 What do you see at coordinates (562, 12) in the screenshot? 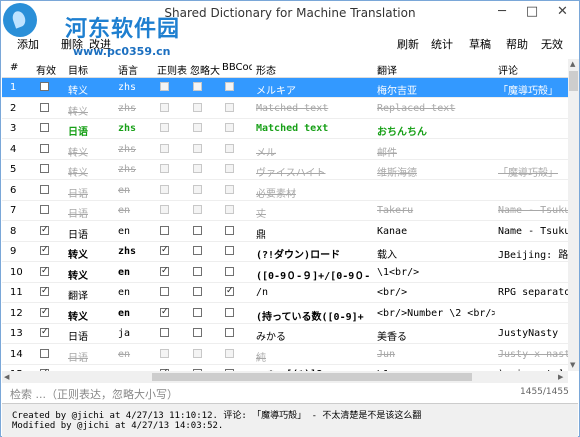
I see `close-button: ✕` at bounding box center [562, 12].